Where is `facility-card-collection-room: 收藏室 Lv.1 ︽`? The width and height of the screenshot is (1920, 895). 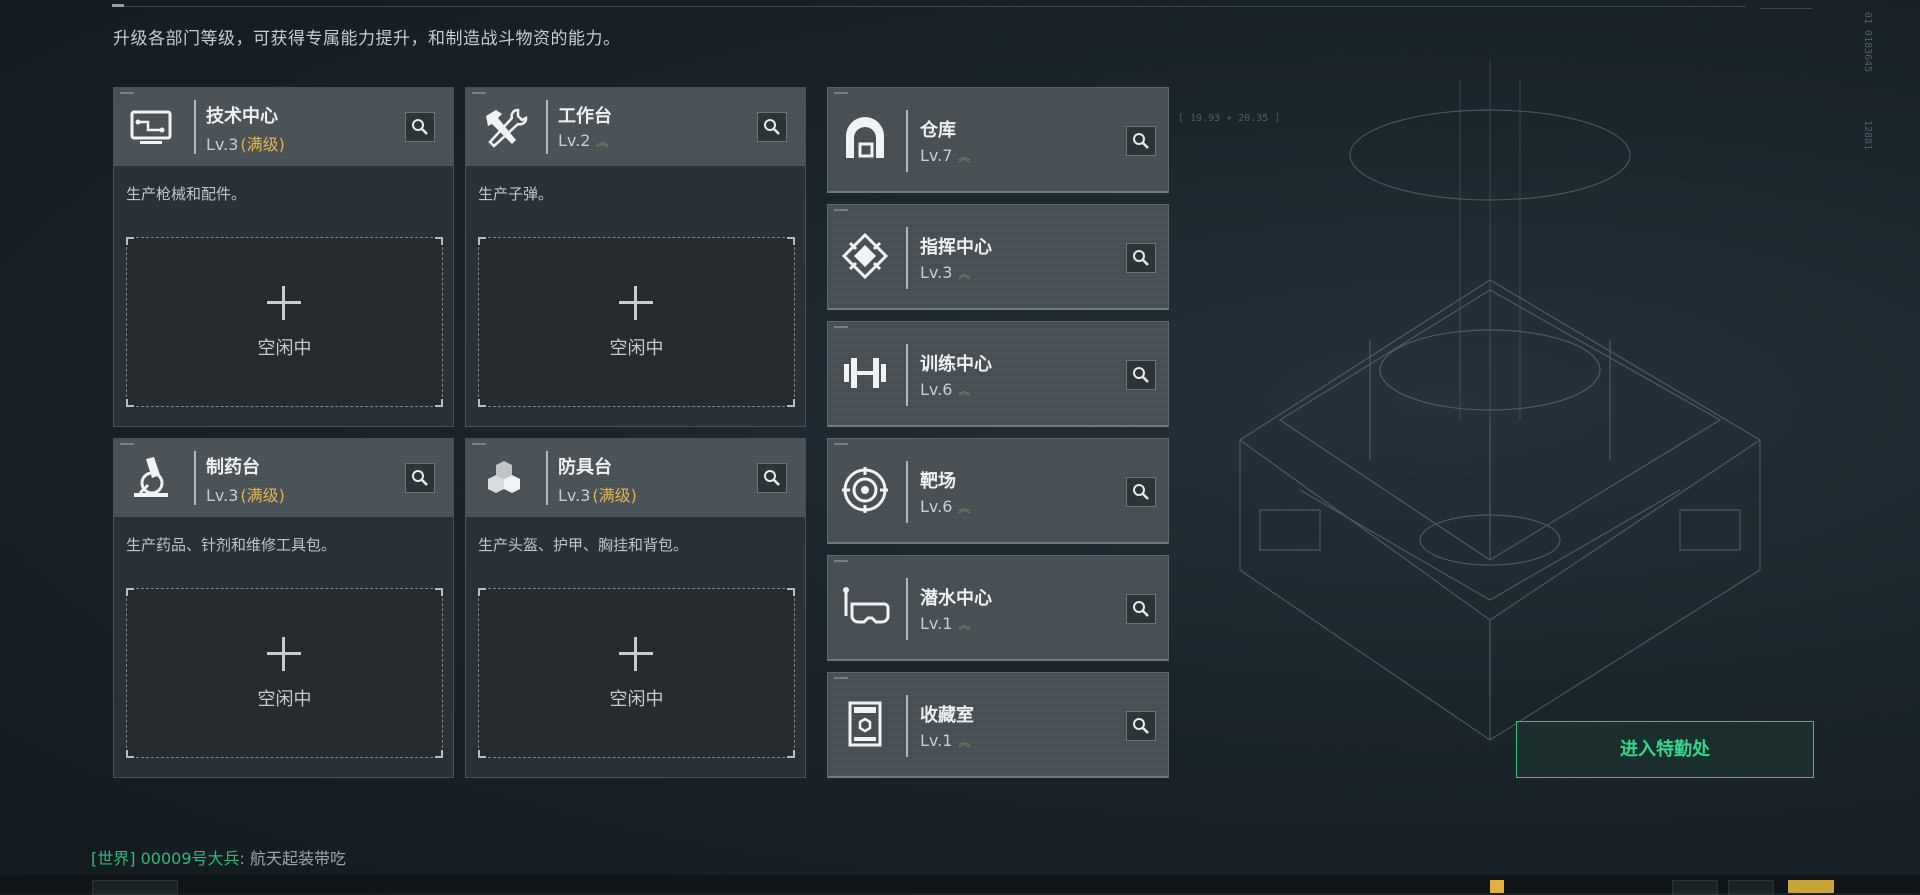
facility-card-collection-room: 收藏室 Lv.1 ︽ is located at coordinates (998, 725).